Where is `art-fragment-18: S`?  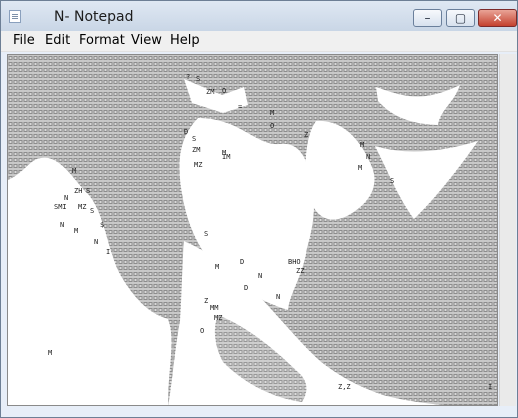 art-fragment-18: S is located at coordinates (392, 181).